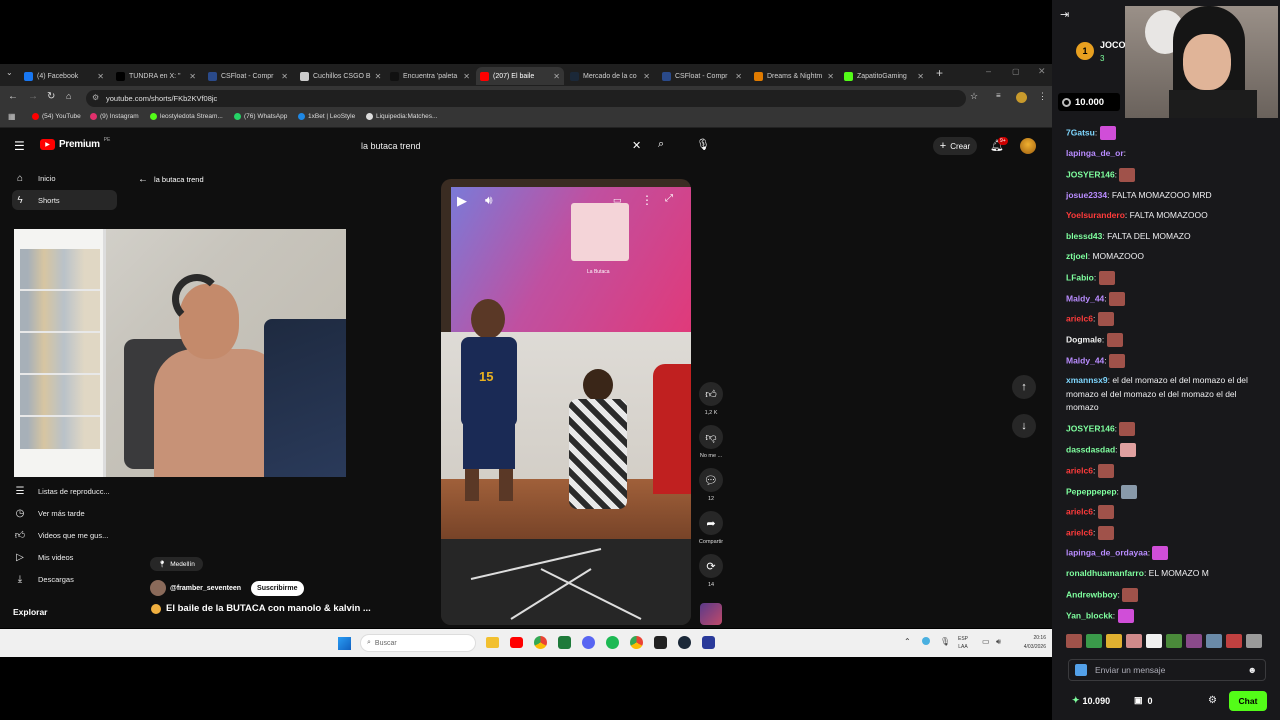 This screenshot has height=720, width=1280. I want to click on chat-username: ronaldhuamanfarro, so click(1105, 573).